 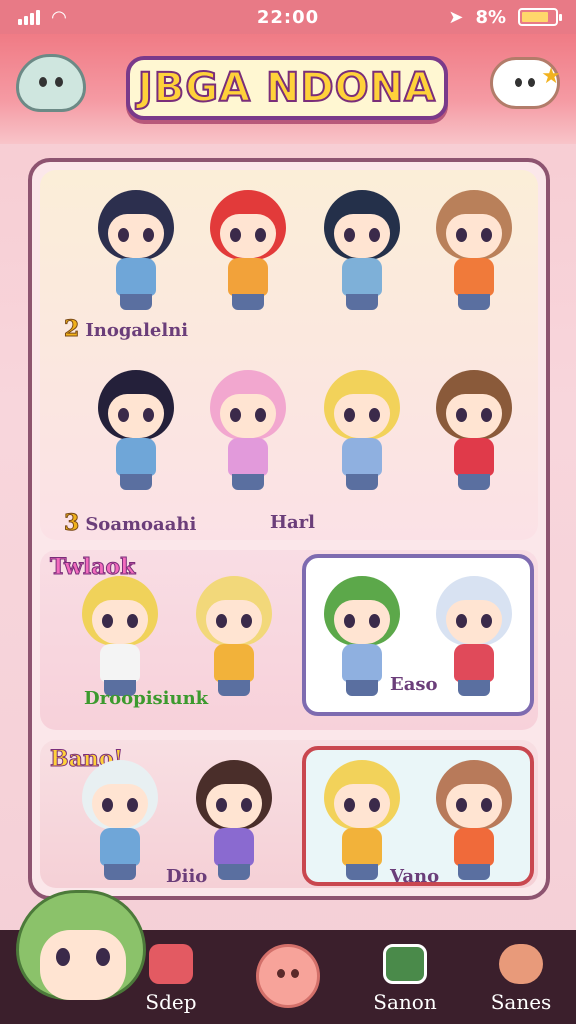 What do you see at coordinates (130, 523) in the screenshot?
I see `row2-label: 3 Soamoaahi` at bounding box center [130, 523].